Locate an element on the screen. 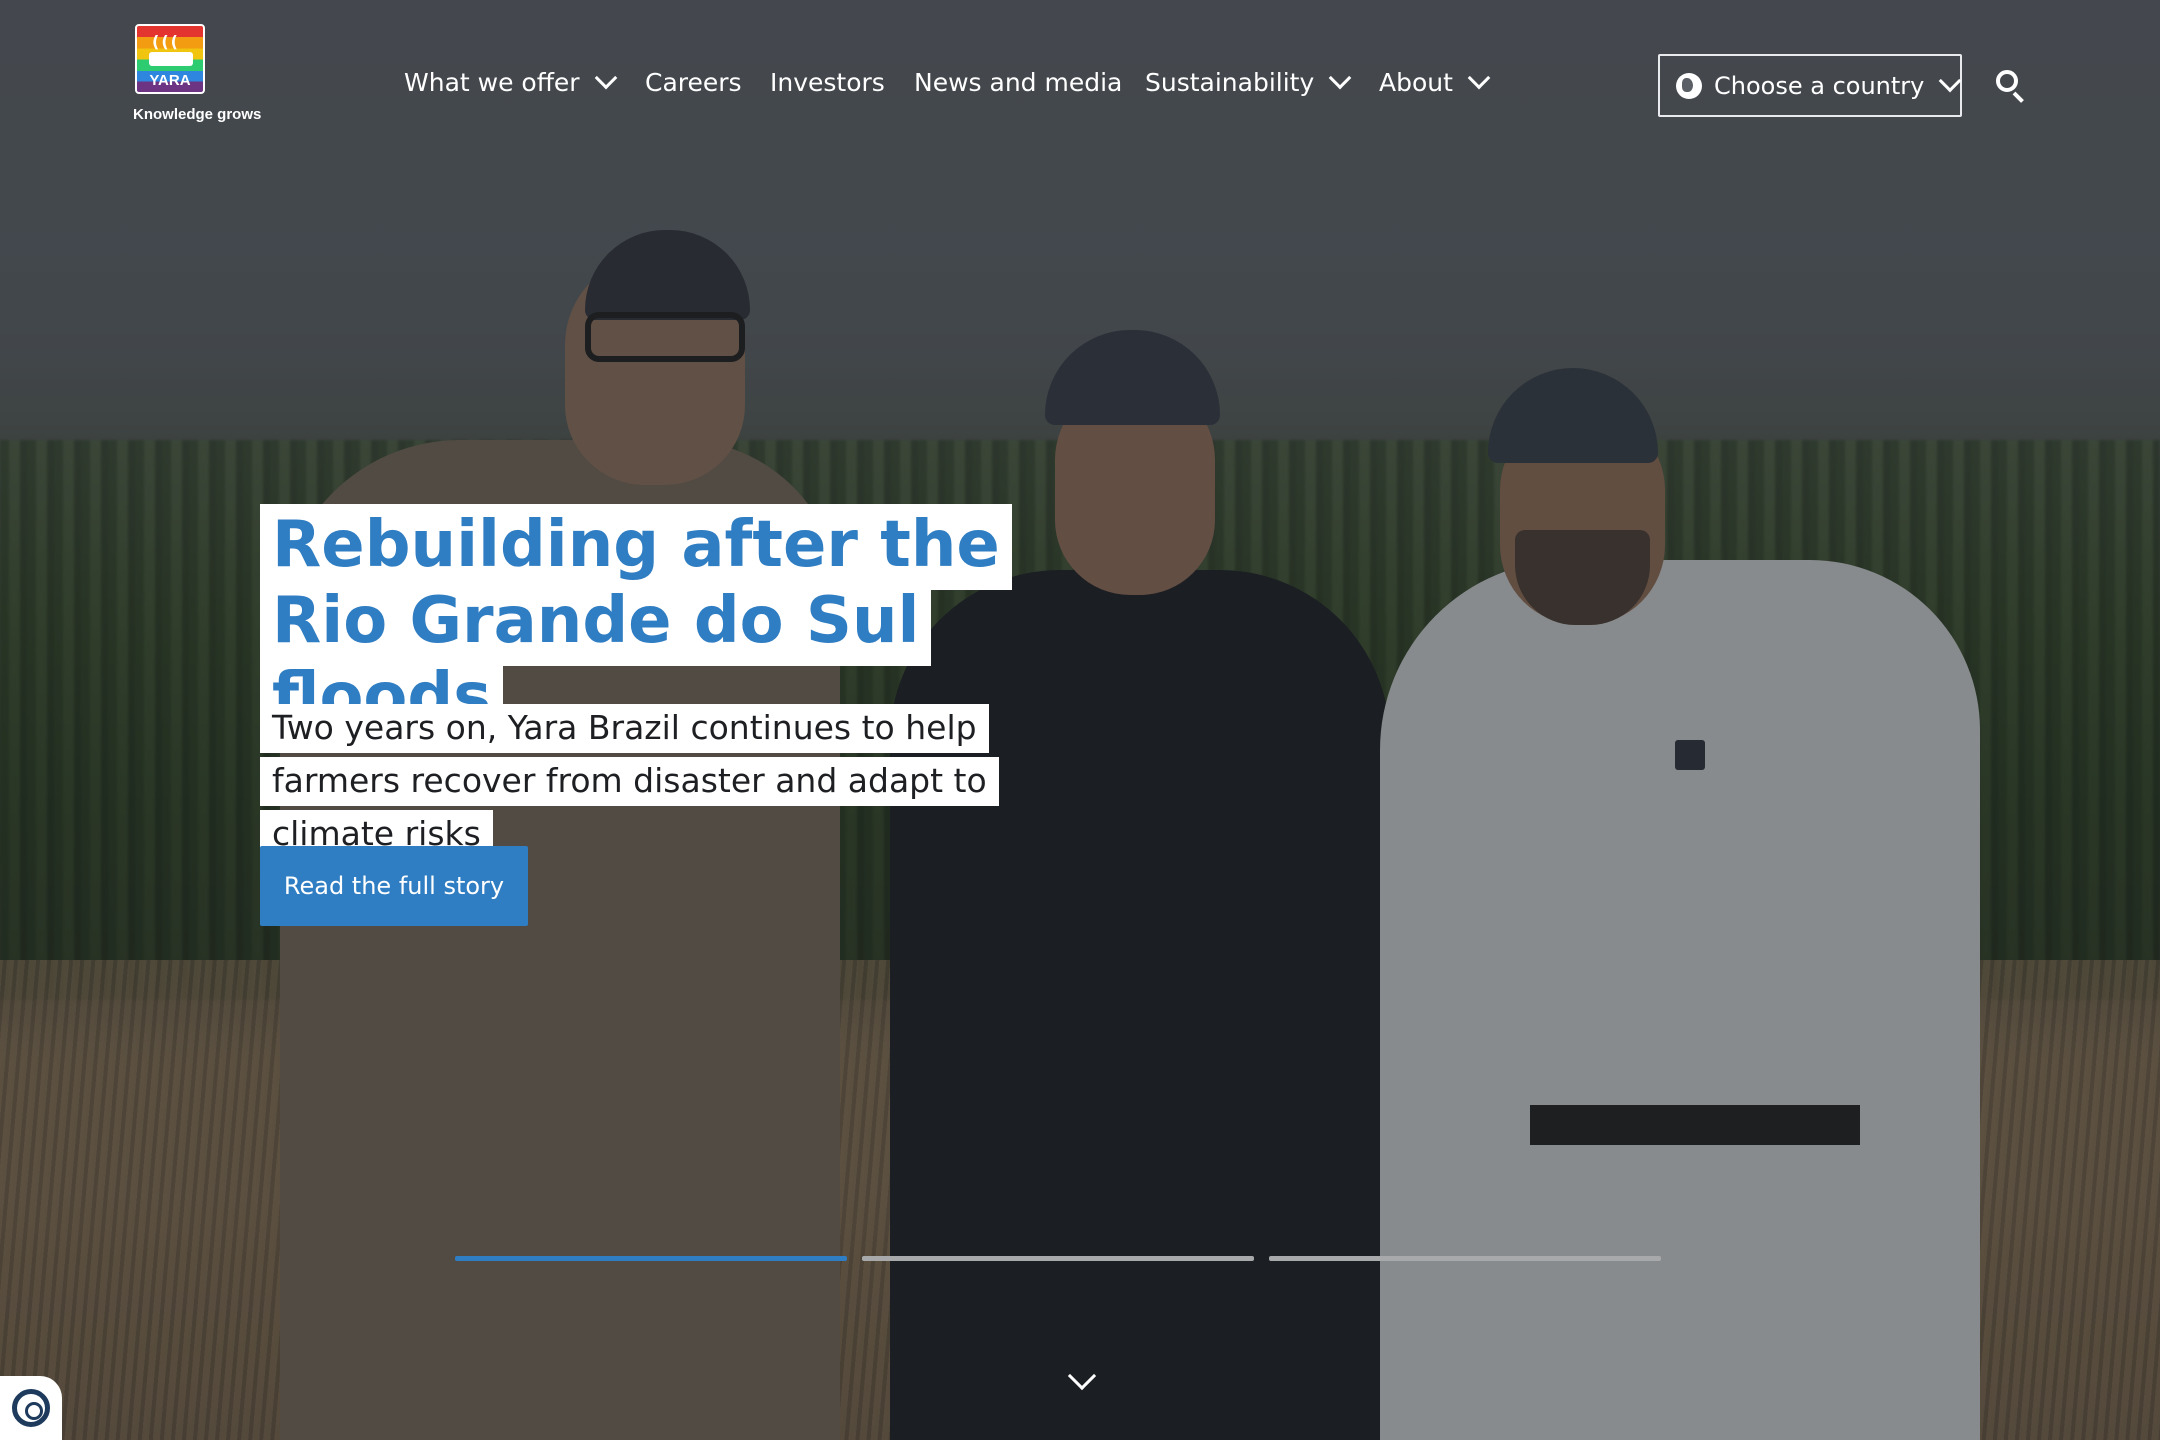 Image resolution: width=2160 pixels, height=1440 pixels. nav-what-we-offer: What we offer is located at coordinates (510, 81).